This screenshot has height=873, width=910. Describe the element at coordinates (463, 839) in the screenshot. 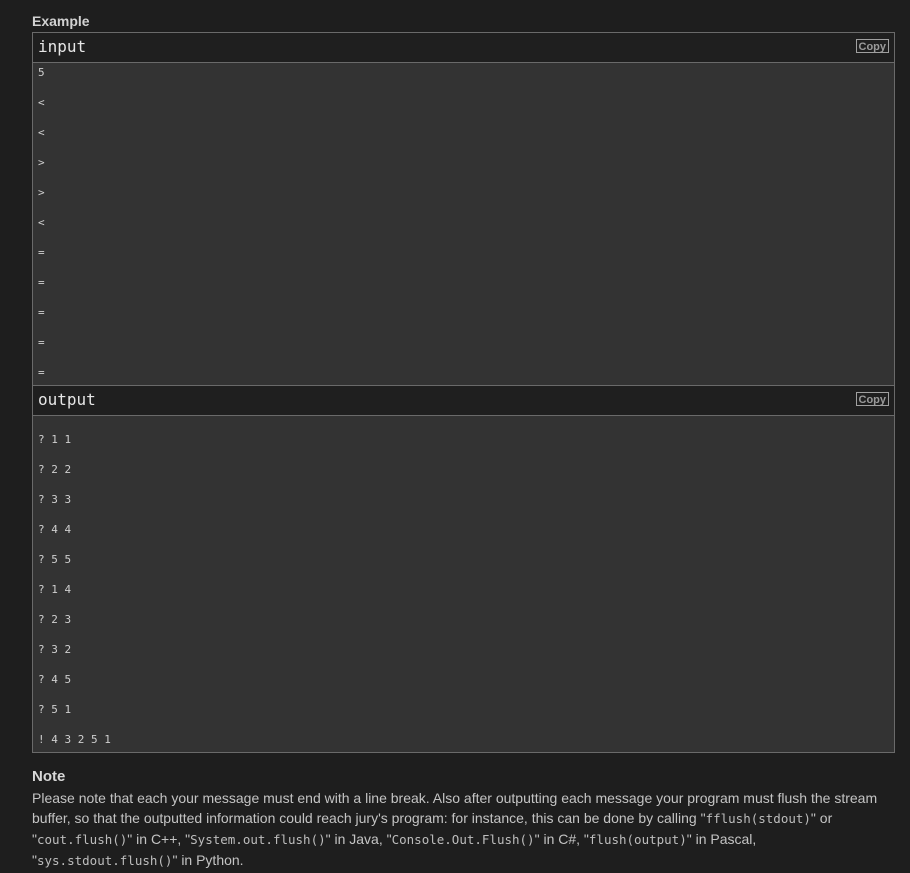

I see `note-code: Console.Out.Flush()` at that location.